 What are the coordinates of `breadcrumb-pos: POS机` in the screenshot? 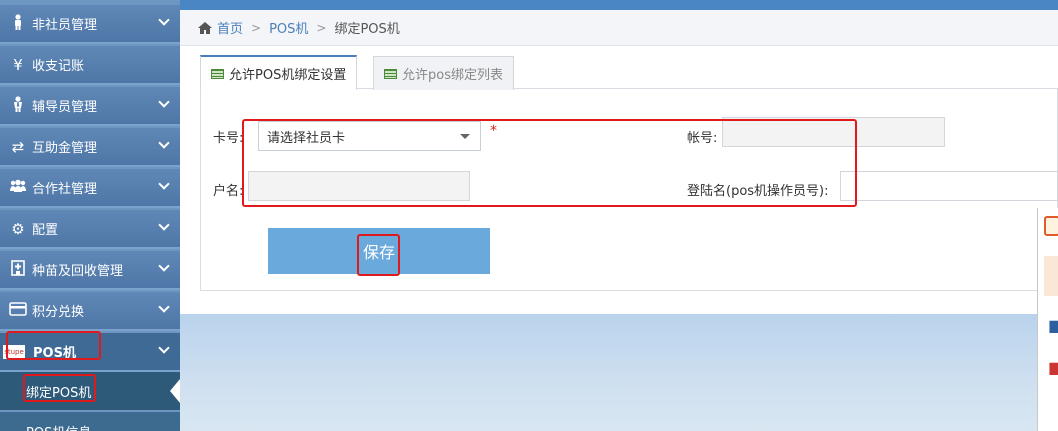 It's located at (288, 27).